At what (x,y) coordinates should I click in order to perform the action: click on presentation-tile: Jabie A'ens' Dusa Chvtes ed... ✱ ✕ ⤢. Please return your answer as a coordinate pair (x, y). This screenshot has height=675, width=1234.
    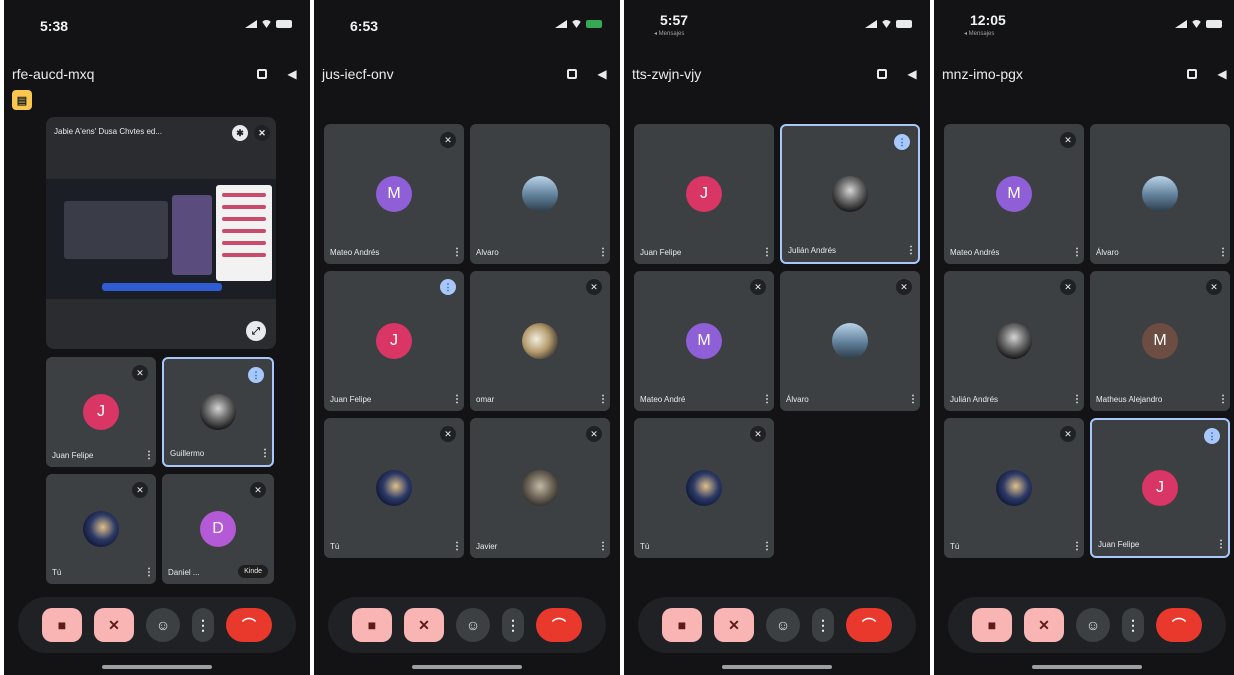
    Looking at the image, I should click on (161, 233).